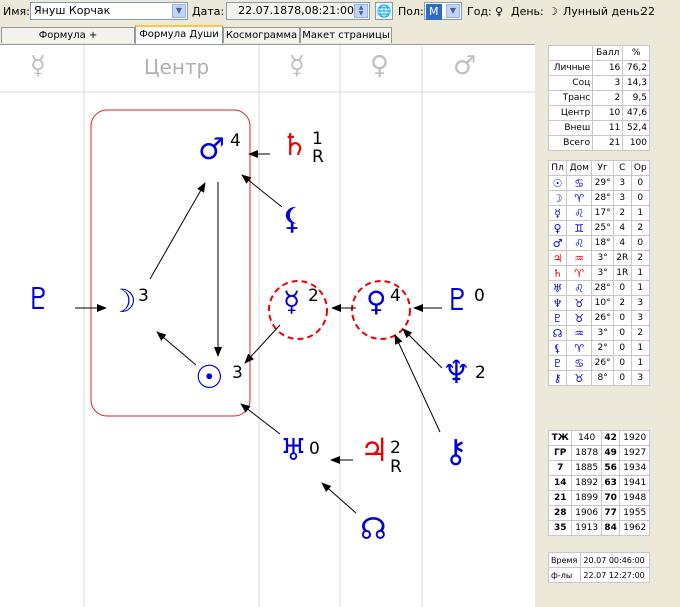 This screenshot has width=680, height=607. Describe the element at coordinates (557, 258) in the screenshot. I see `planet-glyph: ♃` at that location.